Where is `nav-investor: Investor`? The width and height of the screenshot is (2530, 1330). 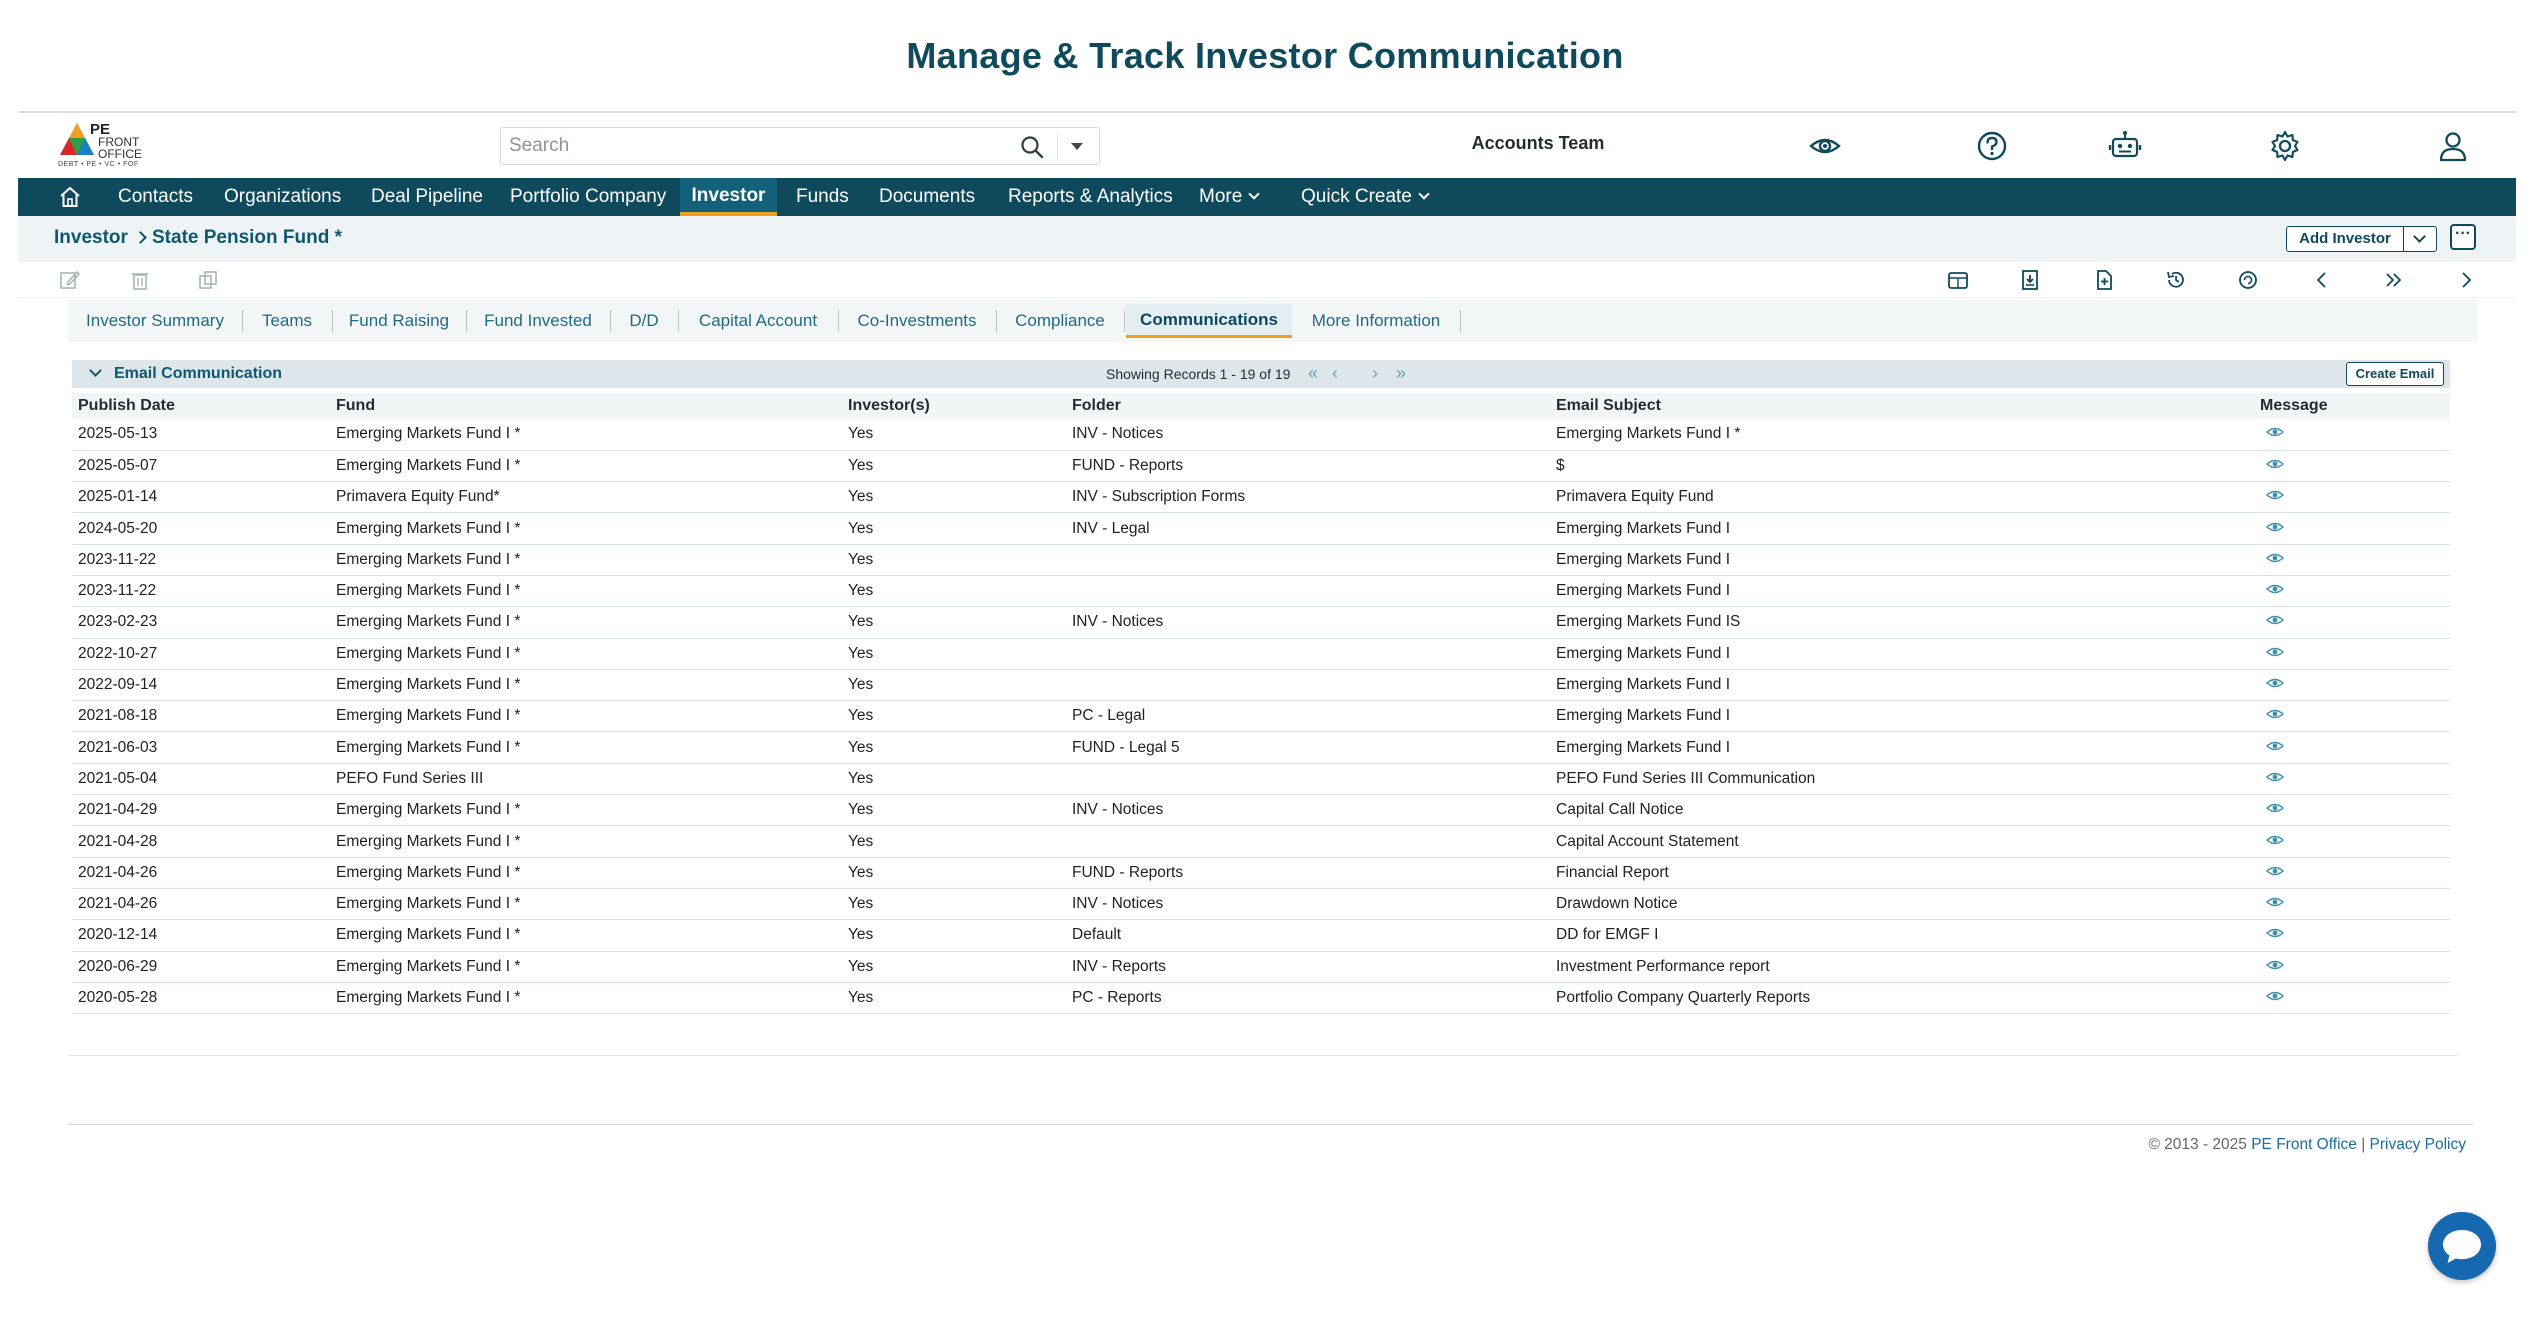 nav-investor: Investor is located at coordinates (728, 197).